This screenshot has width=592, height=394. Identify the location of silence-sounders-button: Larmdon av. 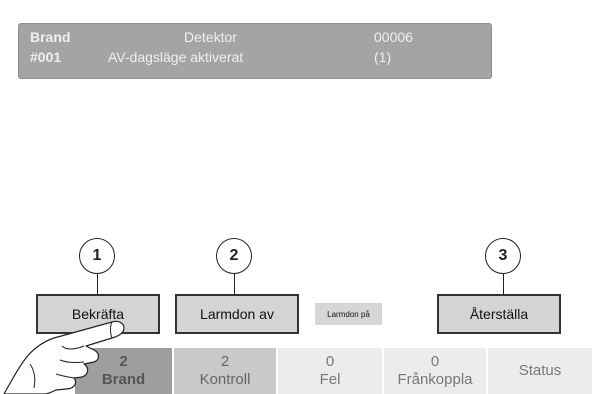
(237, 314).